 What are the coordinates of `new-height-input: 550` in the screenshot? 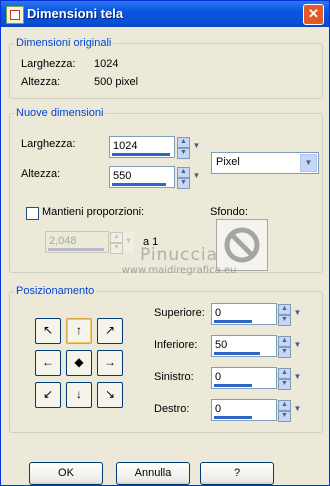 It's located at (142, 177).